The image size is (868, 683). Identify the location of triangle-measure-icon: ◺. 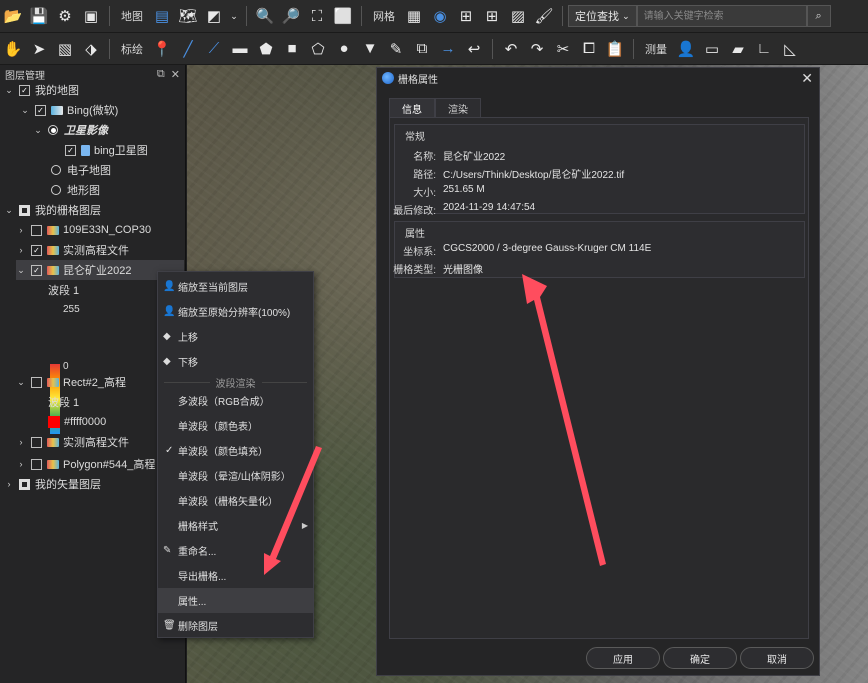
(790, 49).